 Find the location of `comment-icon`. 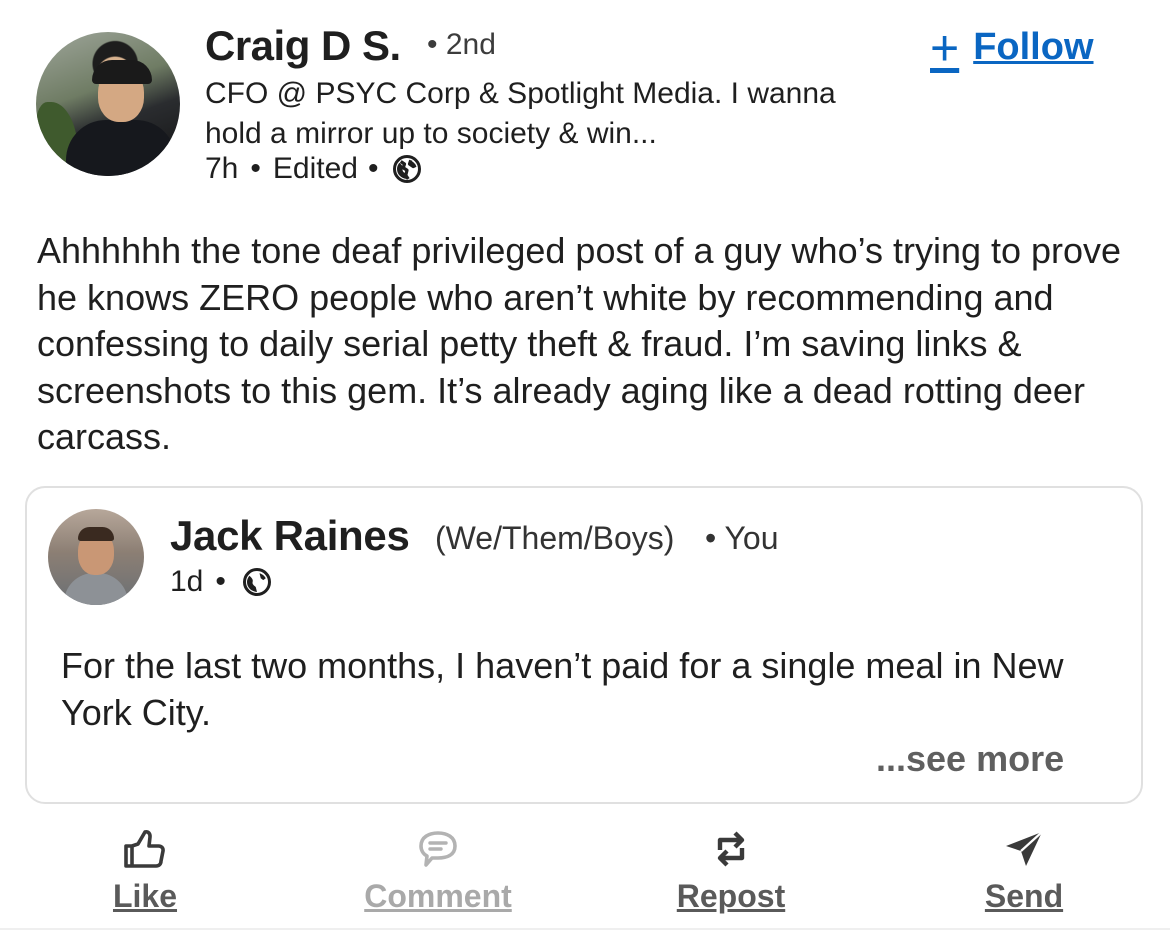

comment-icon is located at coordinates (438, 849).